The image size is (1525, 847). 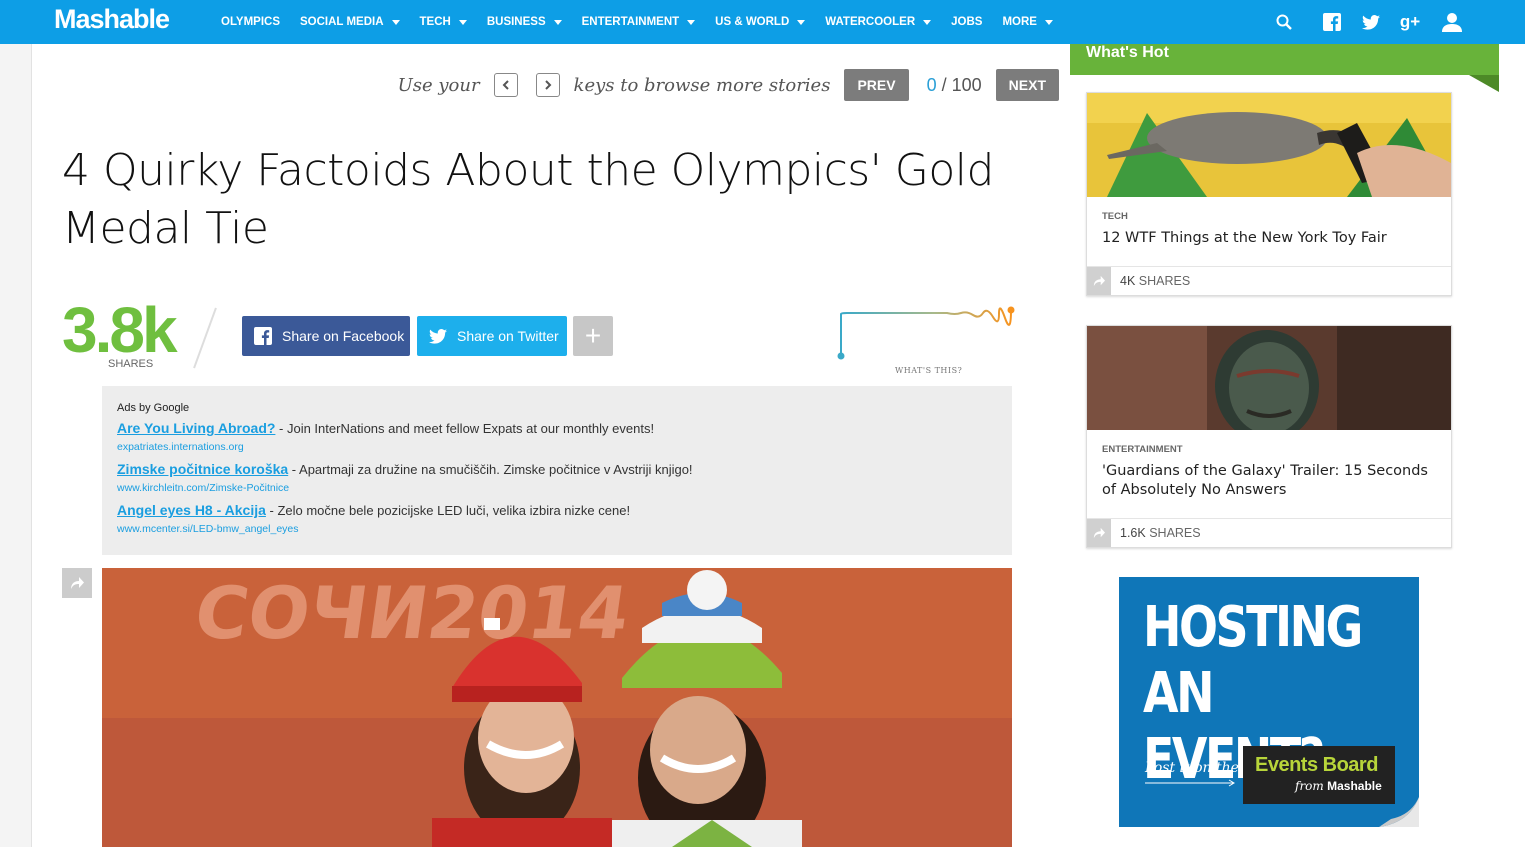 I want to click on promo-line-1: HOSTING, so click(x=1253, y=627).